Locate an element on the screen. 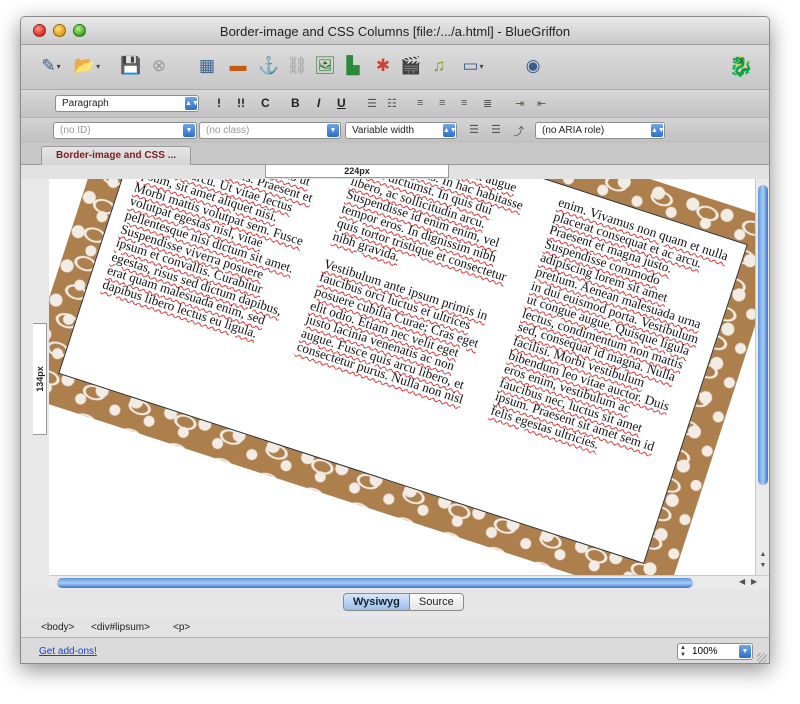  breadcrumb-div: <div#lipsum> is located at coordinates (120, 627).